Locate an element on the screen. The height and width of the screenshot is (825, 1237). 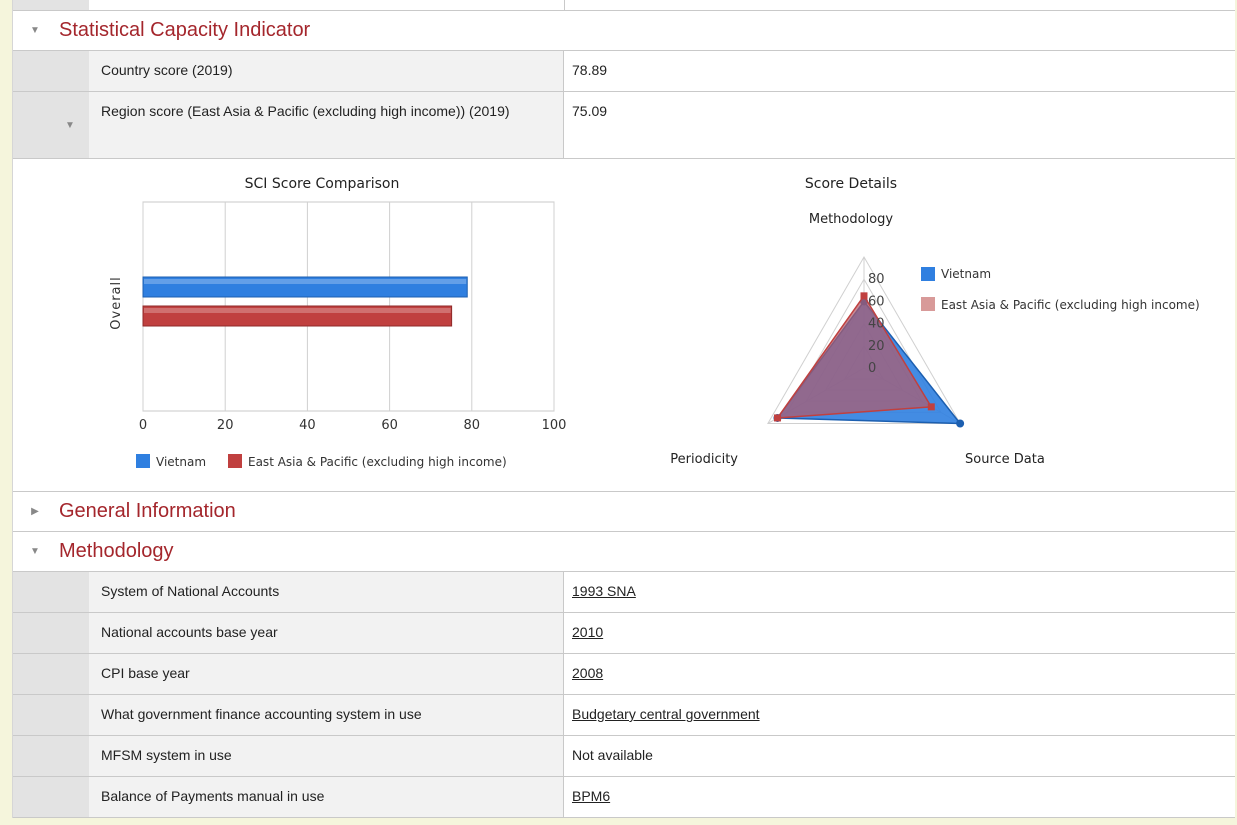
x-tick-label: 80 is located at coordinates (472, 425).